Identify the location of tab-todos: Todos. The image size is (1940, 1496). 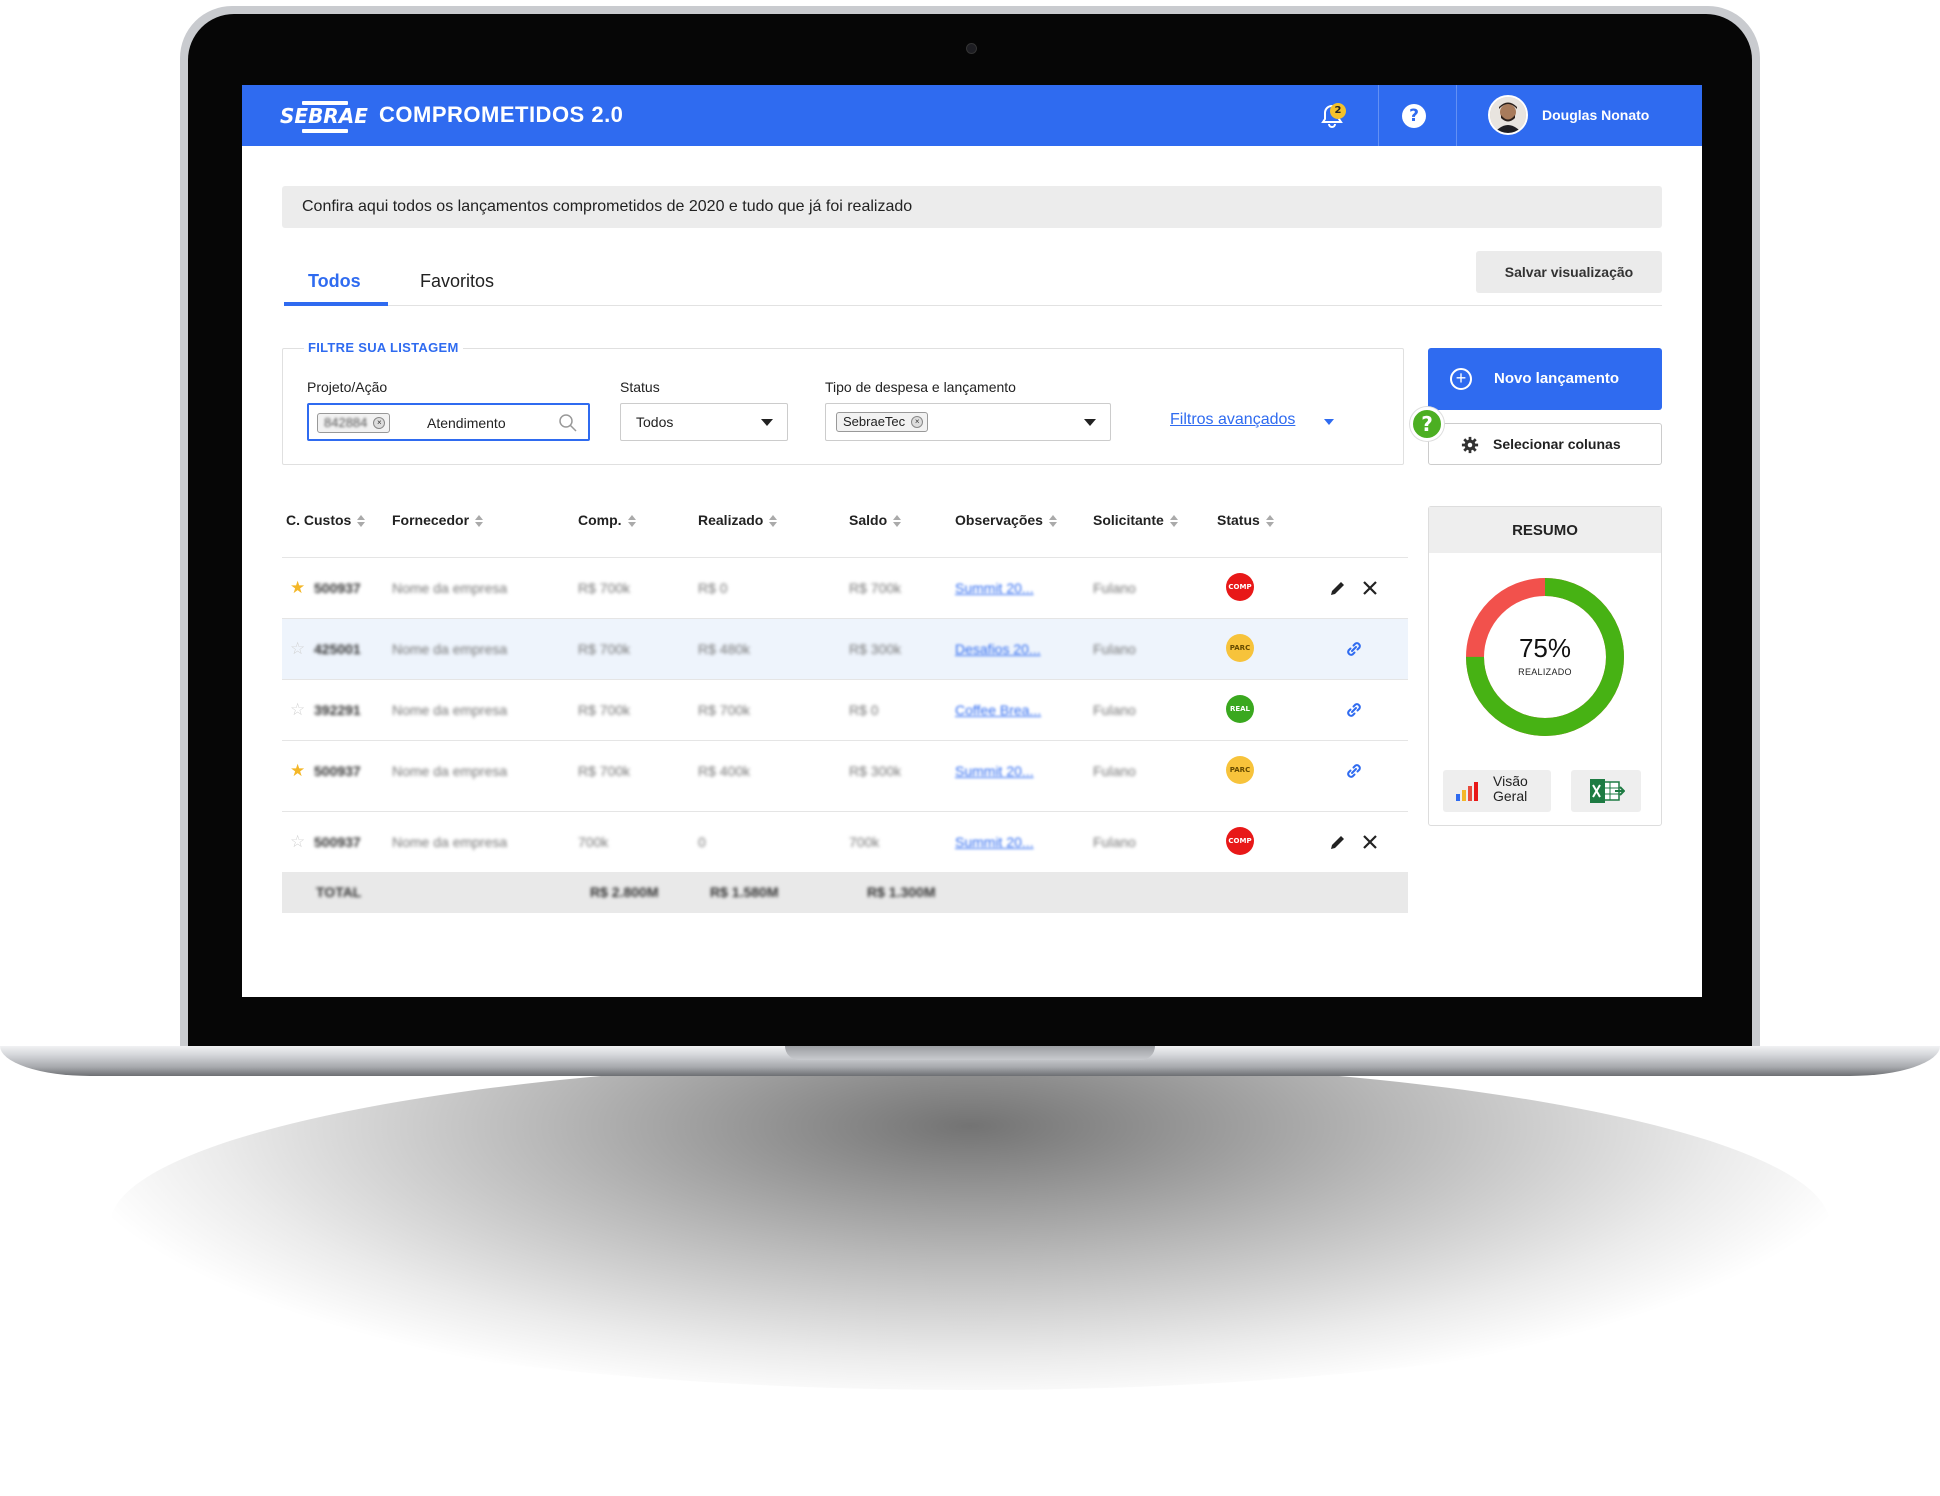
(334, 281).